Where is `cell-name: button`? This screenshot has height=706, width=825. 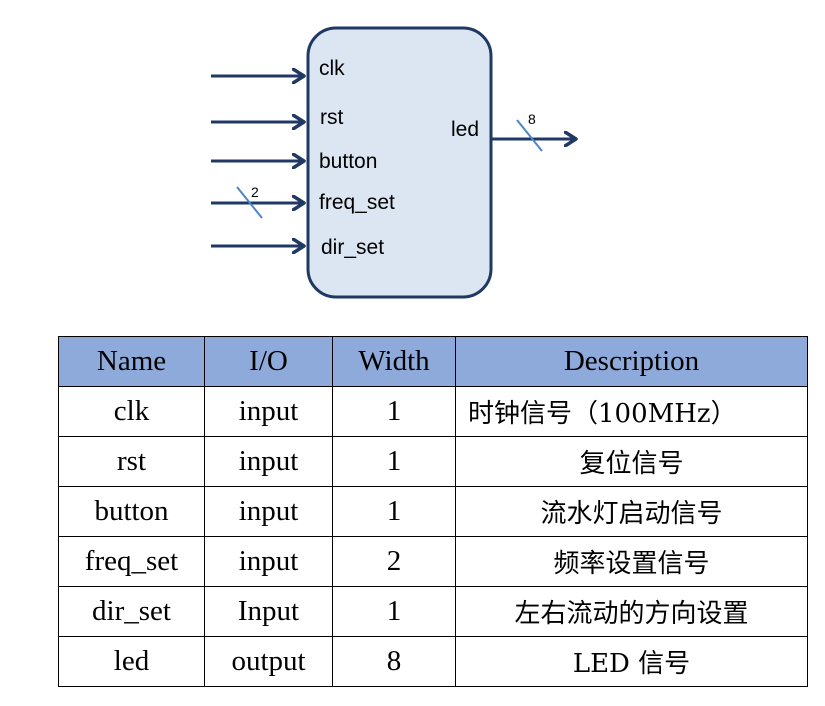 cell-name: button is located at coordinates (131, 511).